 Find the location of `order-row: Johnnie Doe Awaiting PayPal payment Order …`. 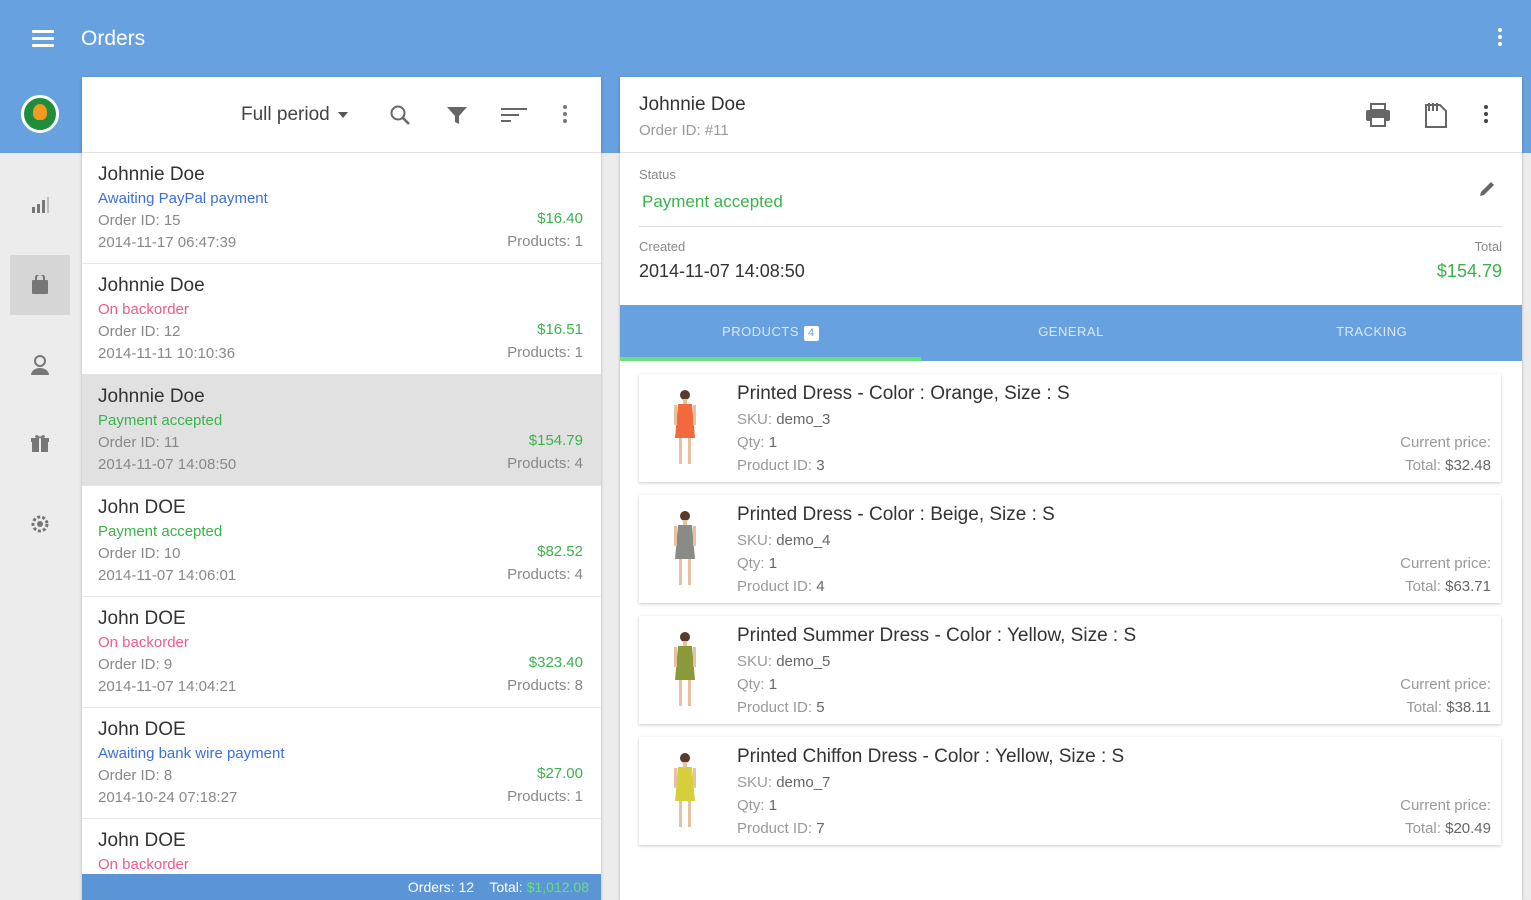

order-row: Johnnie Doe Awaiting PayPal payment Order … is located at coordinates (341, 208).